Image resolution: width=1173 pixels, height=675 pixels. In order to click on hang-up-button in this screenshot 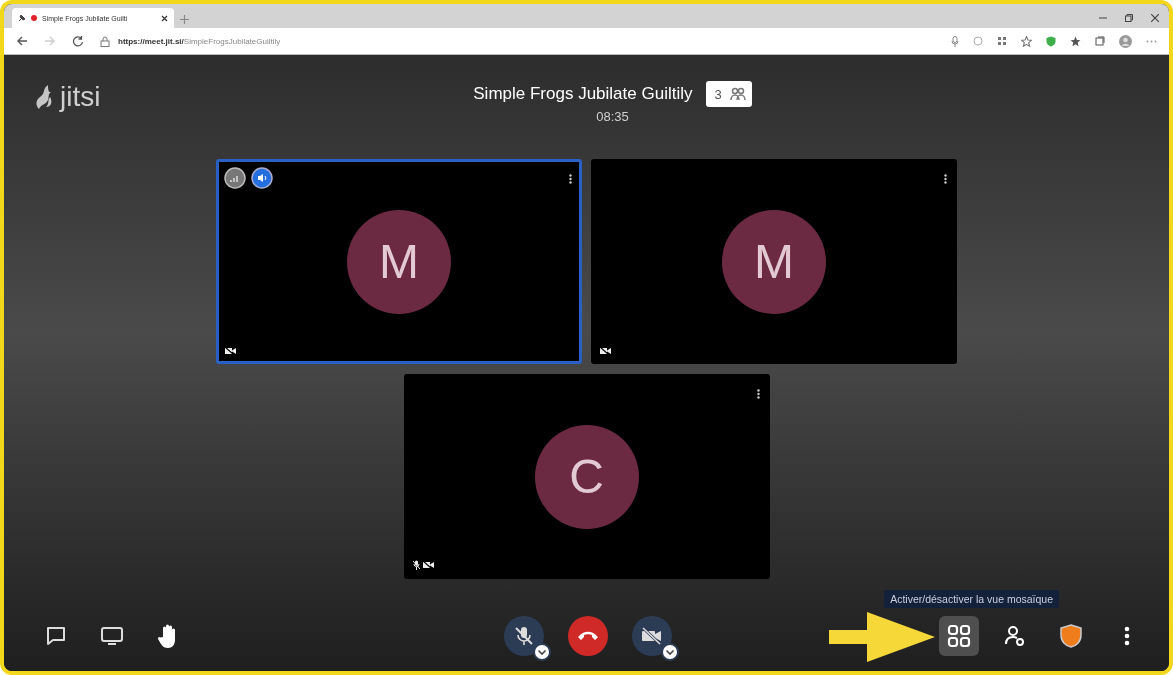, I will do `click(587, 636)`.